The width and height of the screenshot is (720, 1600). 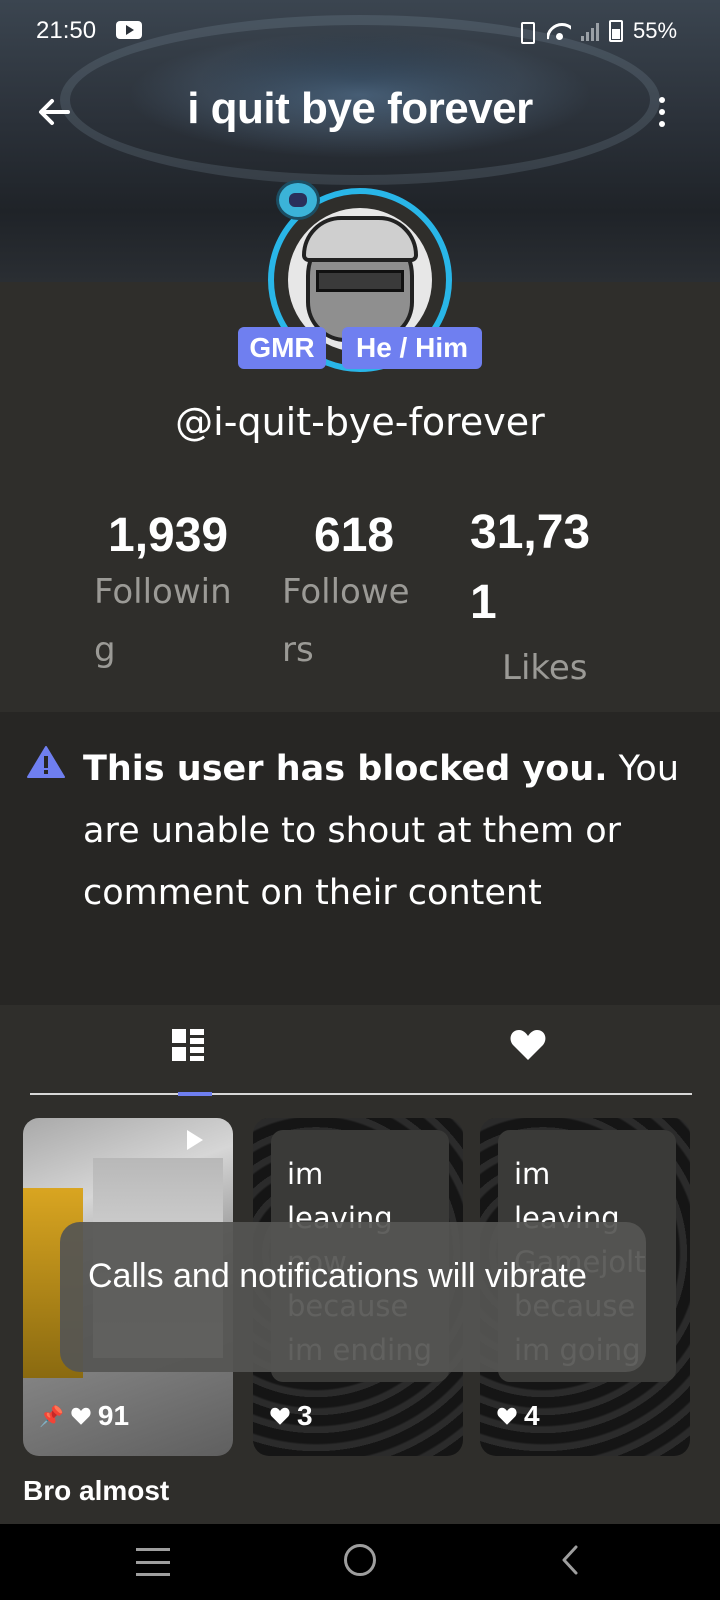 I want to click on toast-message: Calls and notifications will vibrate, so click(x=353, y=1297).